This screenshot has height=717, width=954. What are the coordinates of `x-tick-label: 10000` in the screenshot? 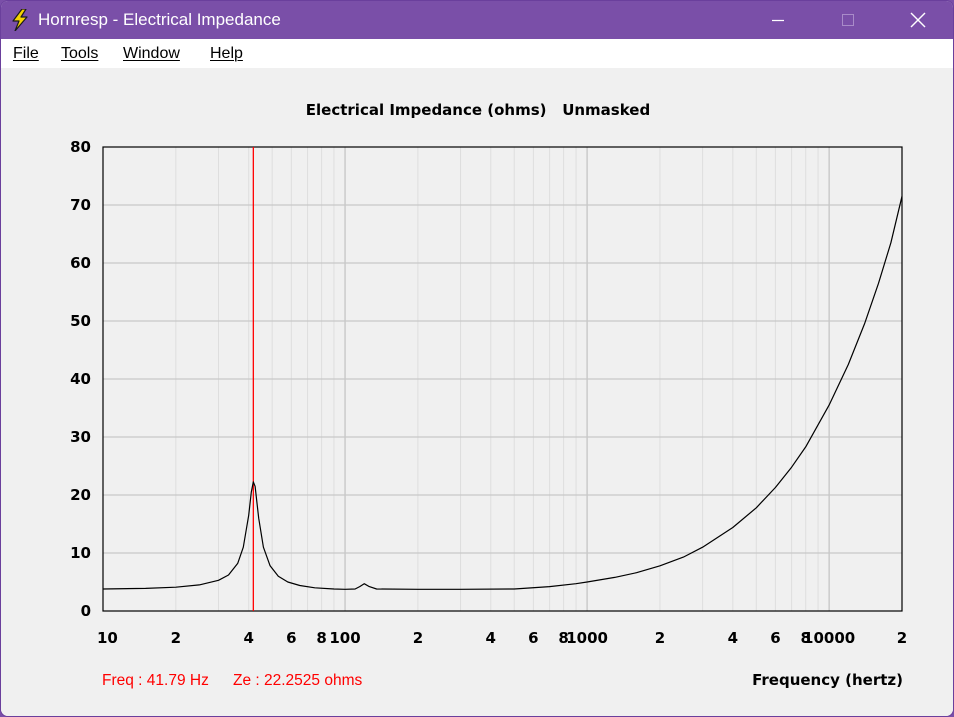 It's located at (829, 638).